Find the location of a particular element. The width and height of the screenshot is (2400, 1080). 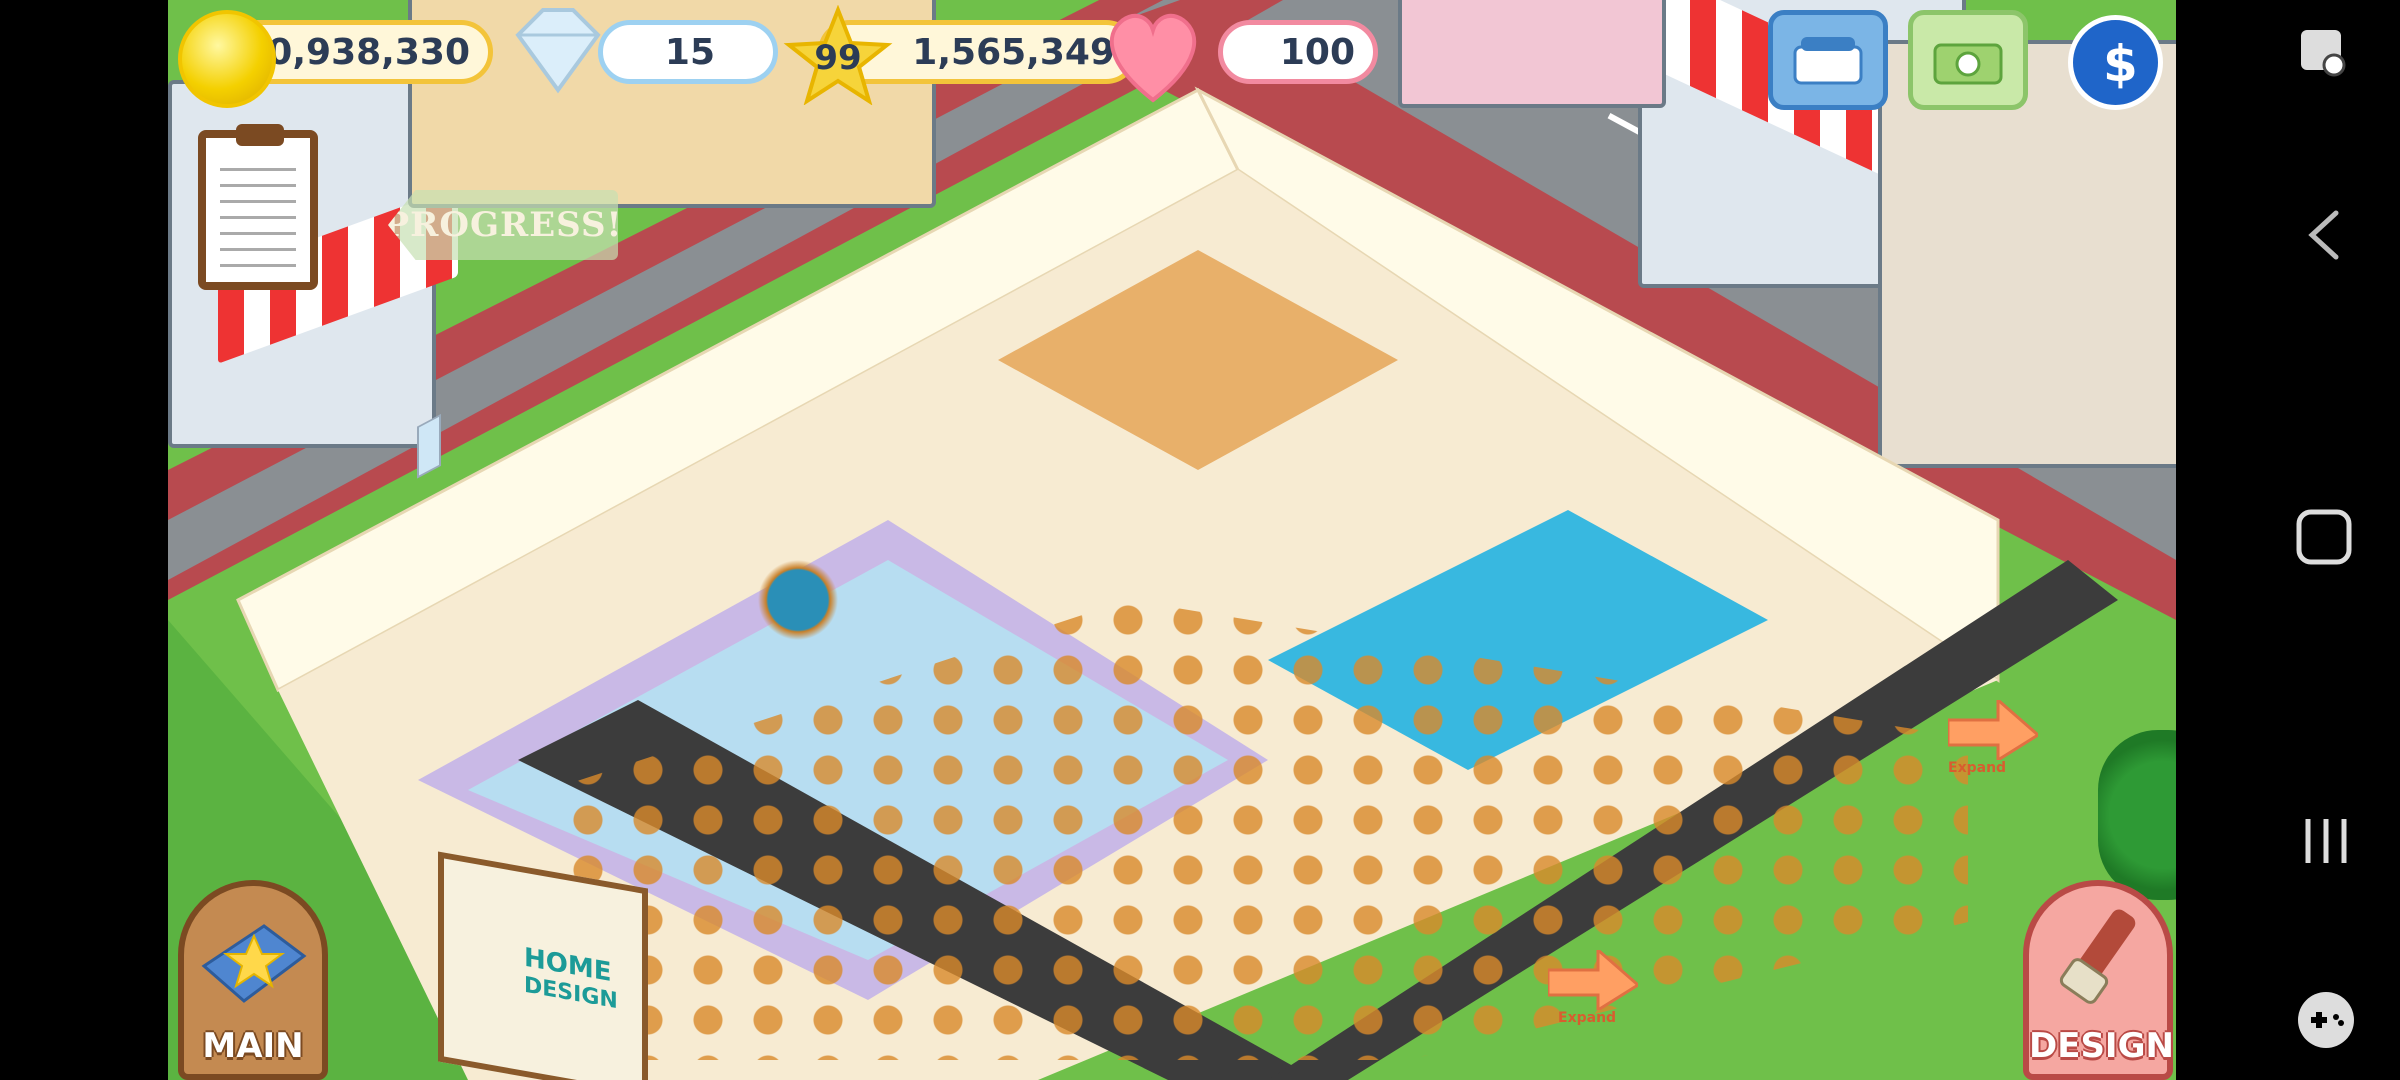

design-label: DESIGN is located at coordinates (2101, 1046).